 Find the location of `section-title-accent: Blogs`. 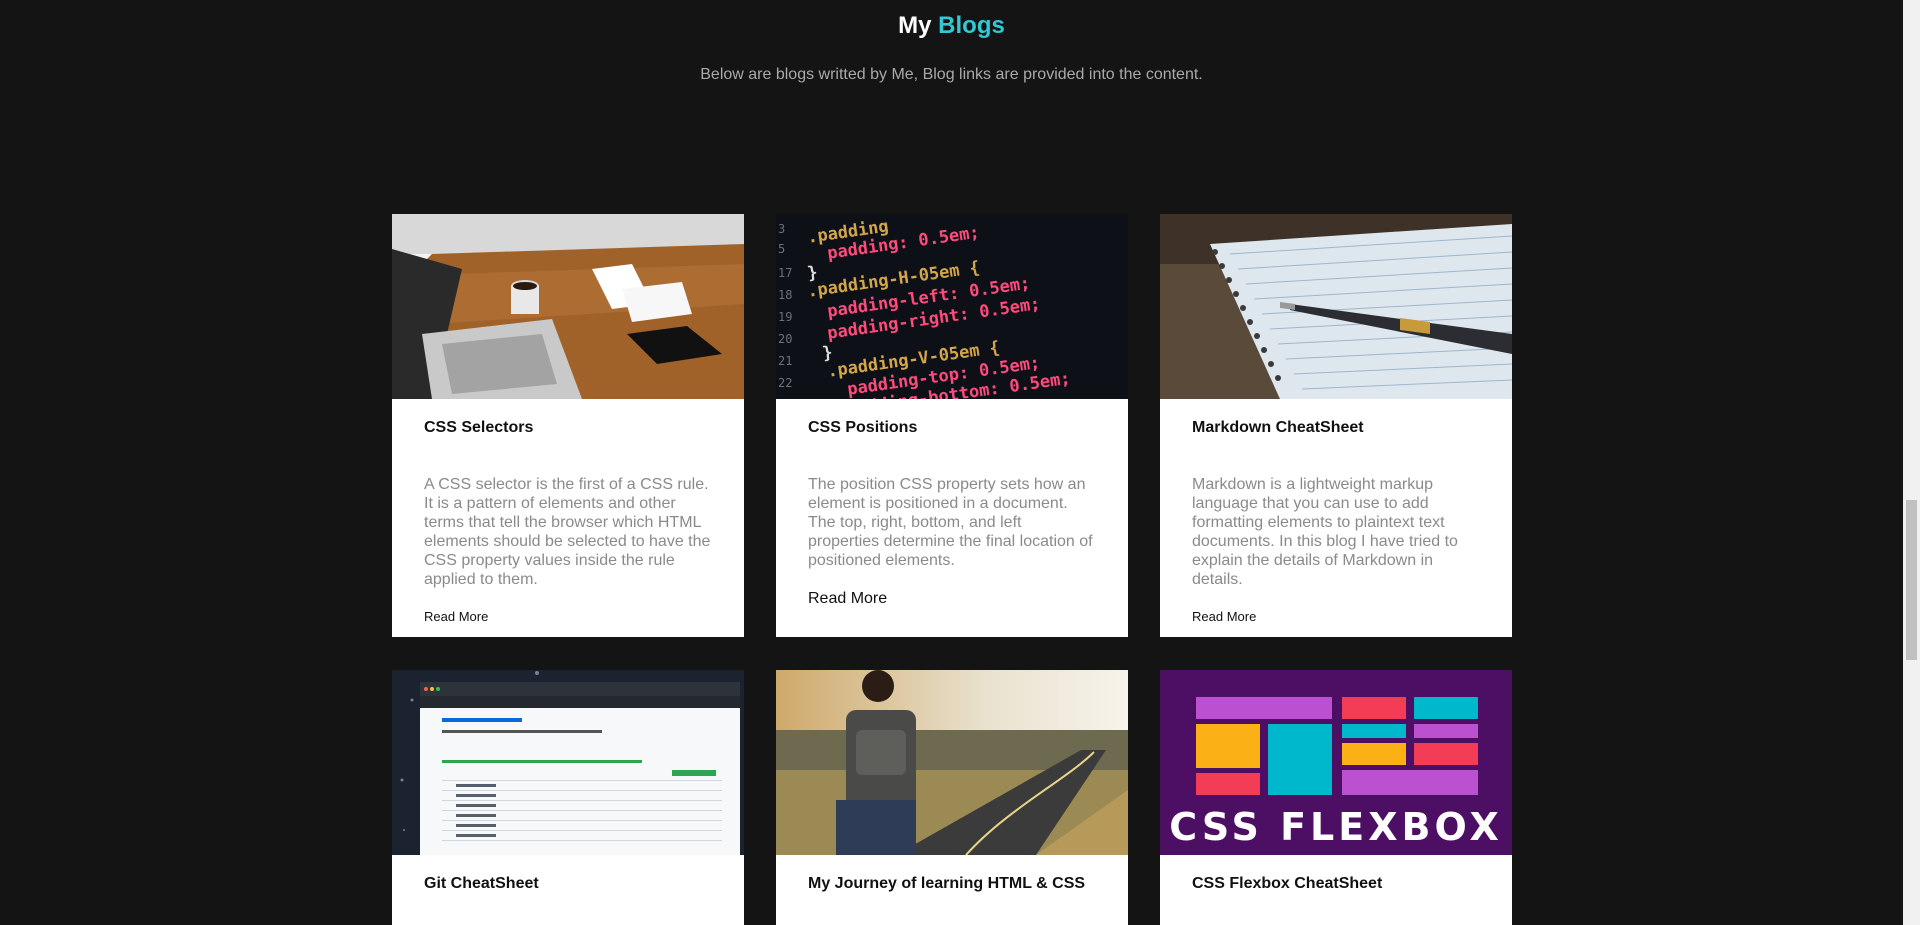

section-title-accent: Blogs is located at coordinates (971, 25).